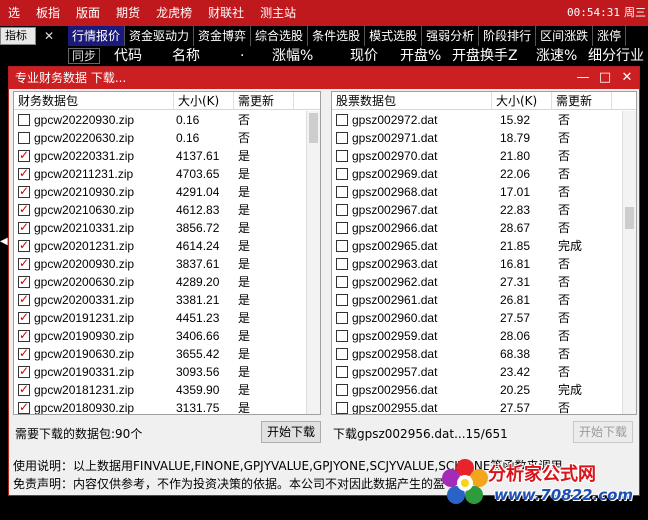 The image size is (648, 520). What do you see at coordinates (167, 174) in the screenshot?
I see `table-row: gpcw20211231.zip 4703.65 是` at bounding box center [167, 174].